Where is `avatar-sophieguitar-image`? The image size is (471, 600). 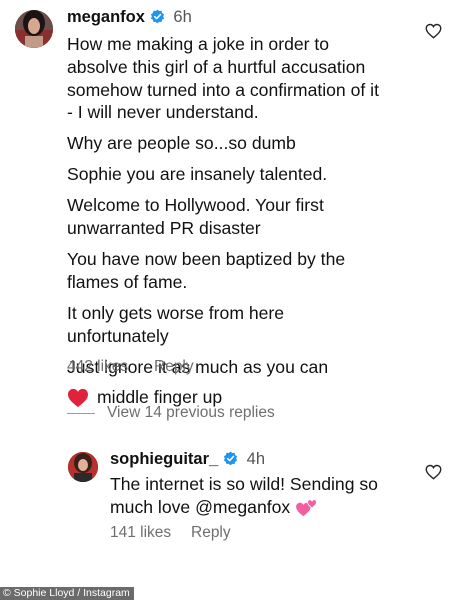 avatar-sophieguitar-image is located at coordinates (83, 467).